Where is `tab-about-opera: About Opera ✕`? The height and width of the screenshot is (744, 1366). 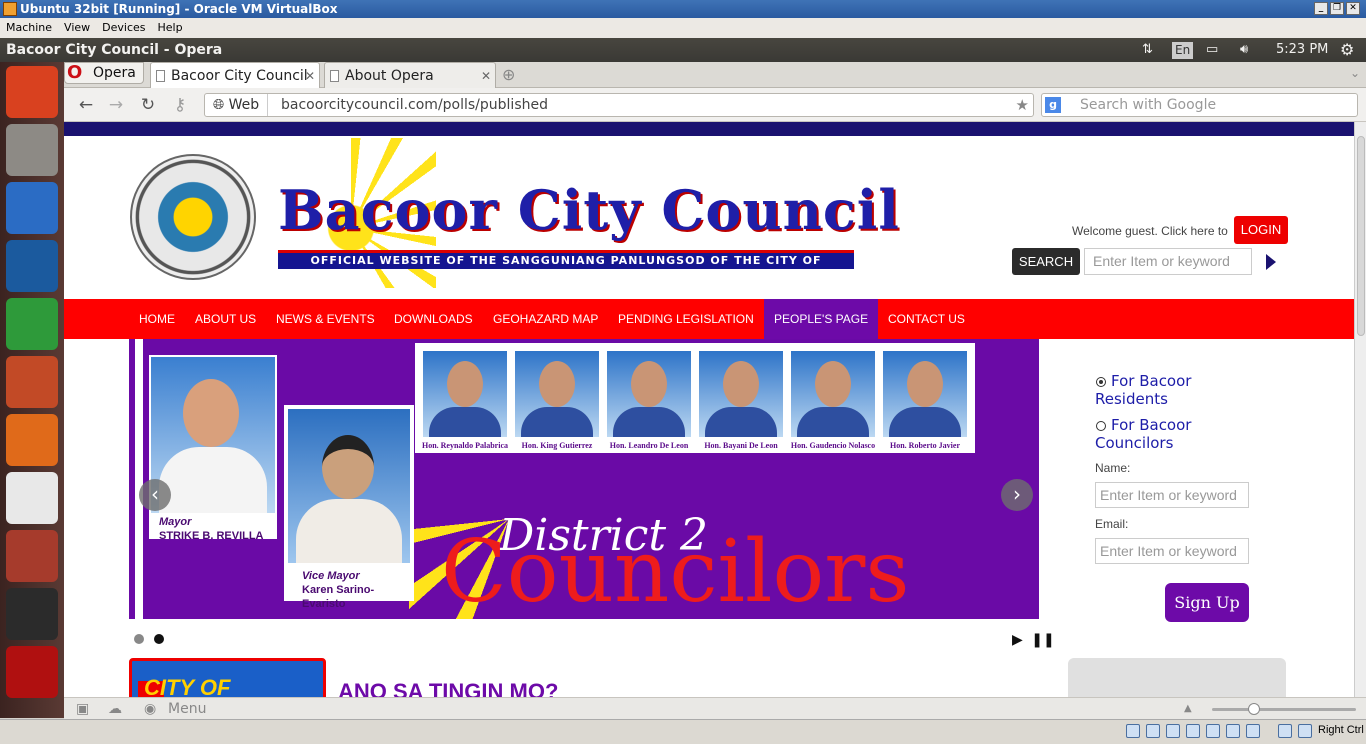 tab-about-opera: About Opera ✕ is located at coordinates (410, 75).